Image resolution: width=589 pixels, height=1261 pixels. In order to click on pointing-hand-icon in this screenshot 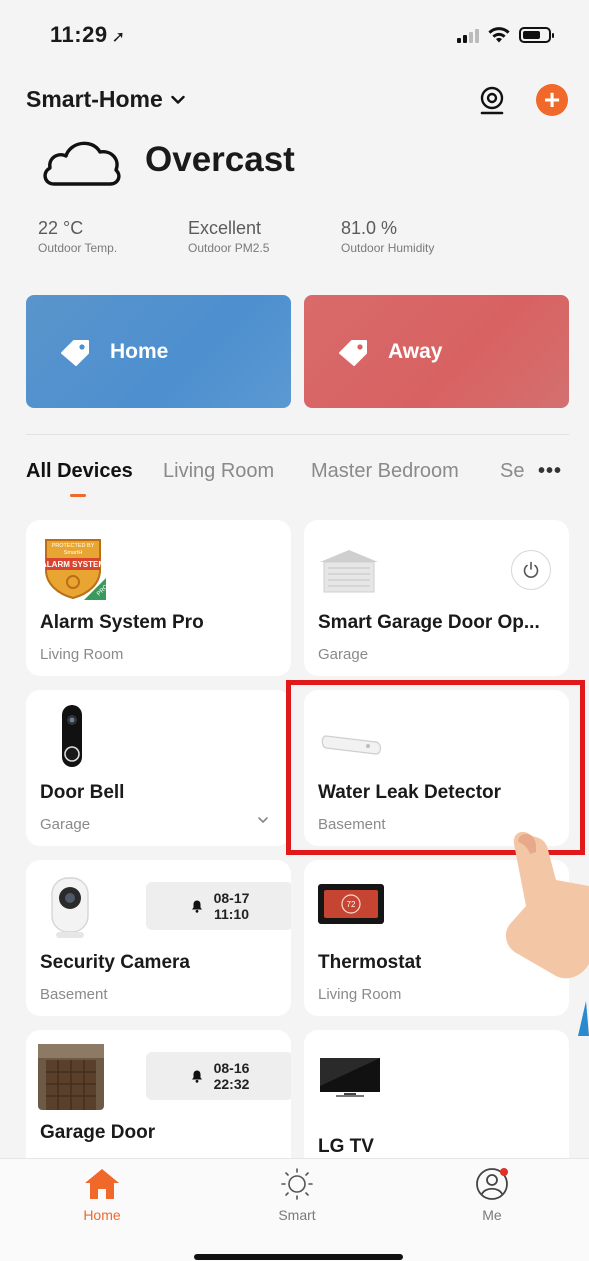, I will do `click(547, 933)`.